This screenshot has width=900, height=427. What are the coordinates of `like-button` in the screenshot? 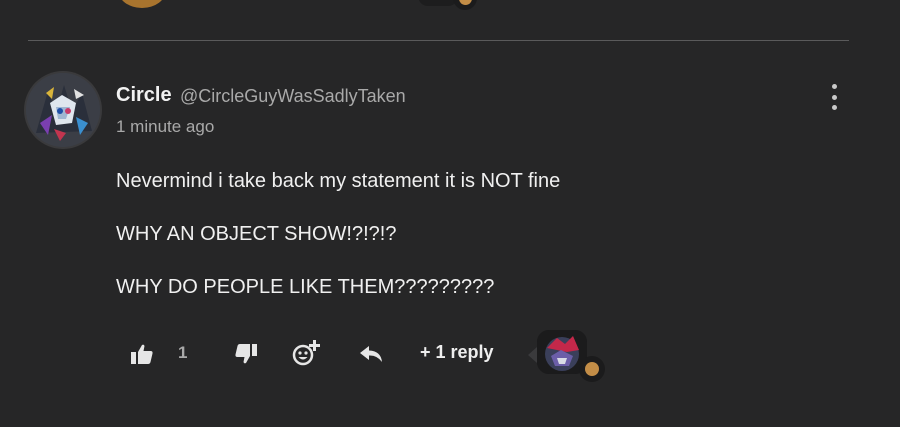 It's located at (142, 354).